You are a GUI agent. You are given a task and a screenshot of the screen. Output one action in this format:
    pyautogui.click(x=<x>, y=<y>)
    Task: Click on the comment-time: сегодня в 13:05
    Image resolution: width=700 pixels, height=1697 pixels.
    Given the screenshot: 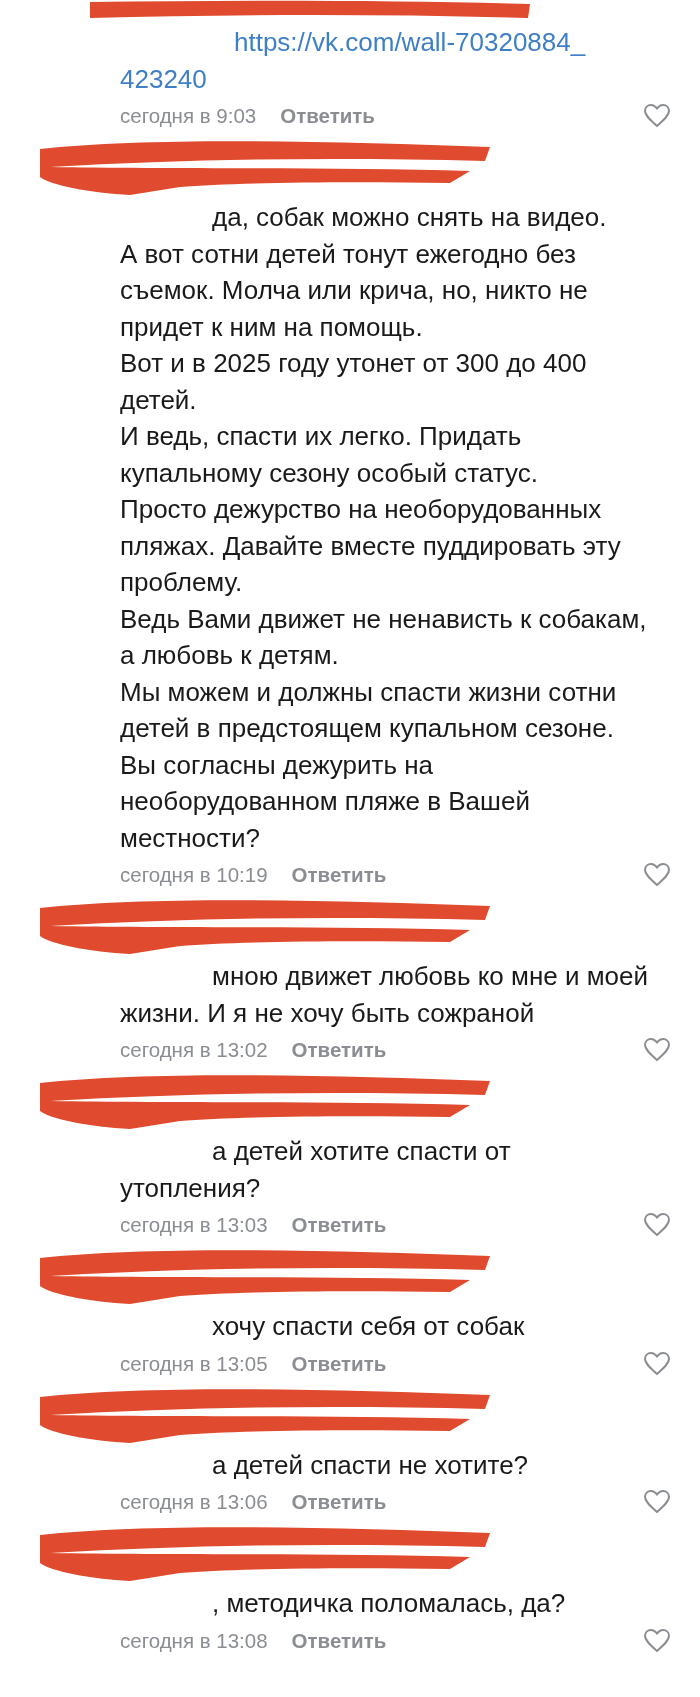 What is the action you would take?
    pyautogui.click(x=194, y=1363)
    